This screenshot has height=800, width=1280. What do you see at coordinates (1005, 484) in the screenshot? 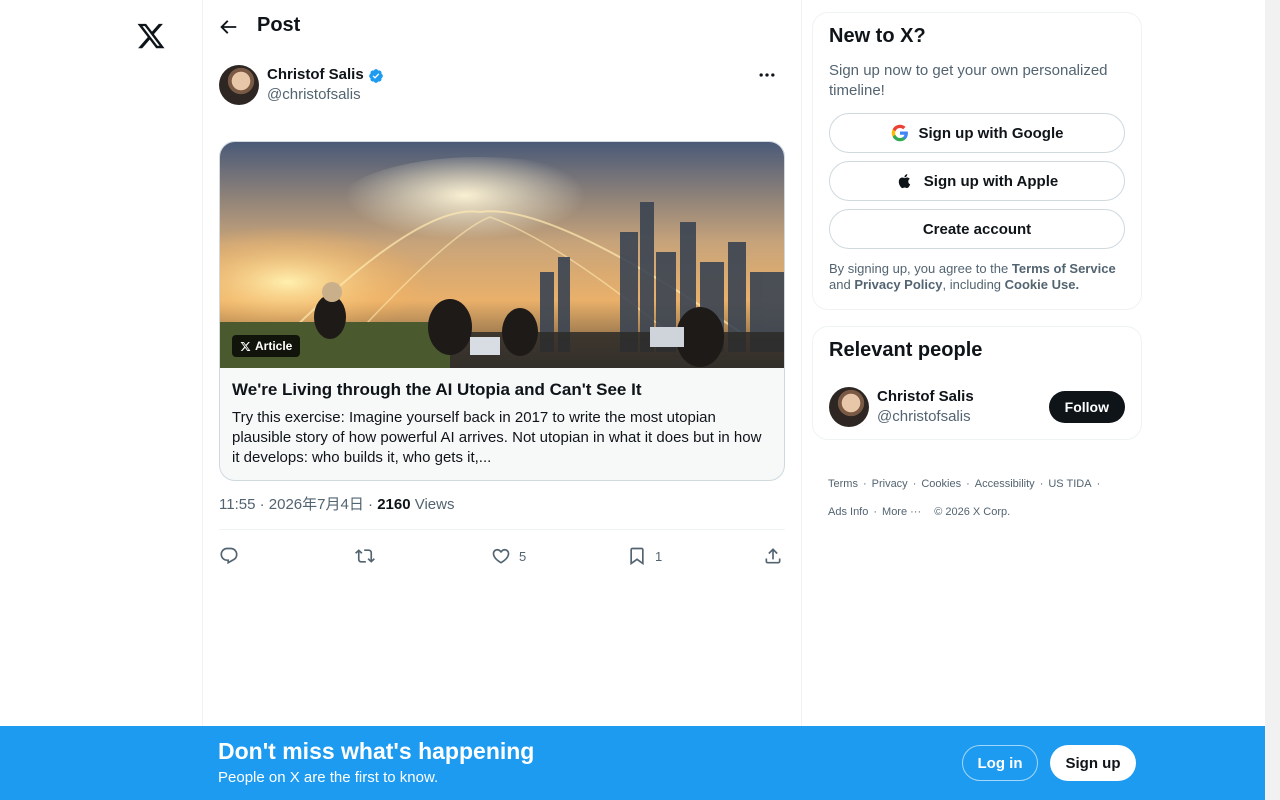
I see `footer-link-accessibility: Accessibility` at bounding box center [1005, 484].